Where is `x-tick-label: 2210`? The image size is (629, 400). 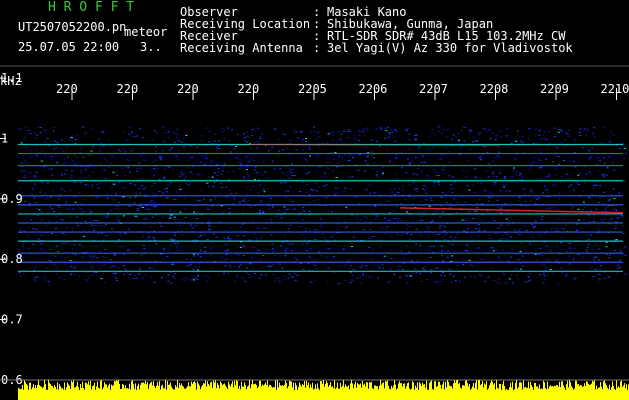 x-tick-label: 2210 is located at coordinates (615, 89).